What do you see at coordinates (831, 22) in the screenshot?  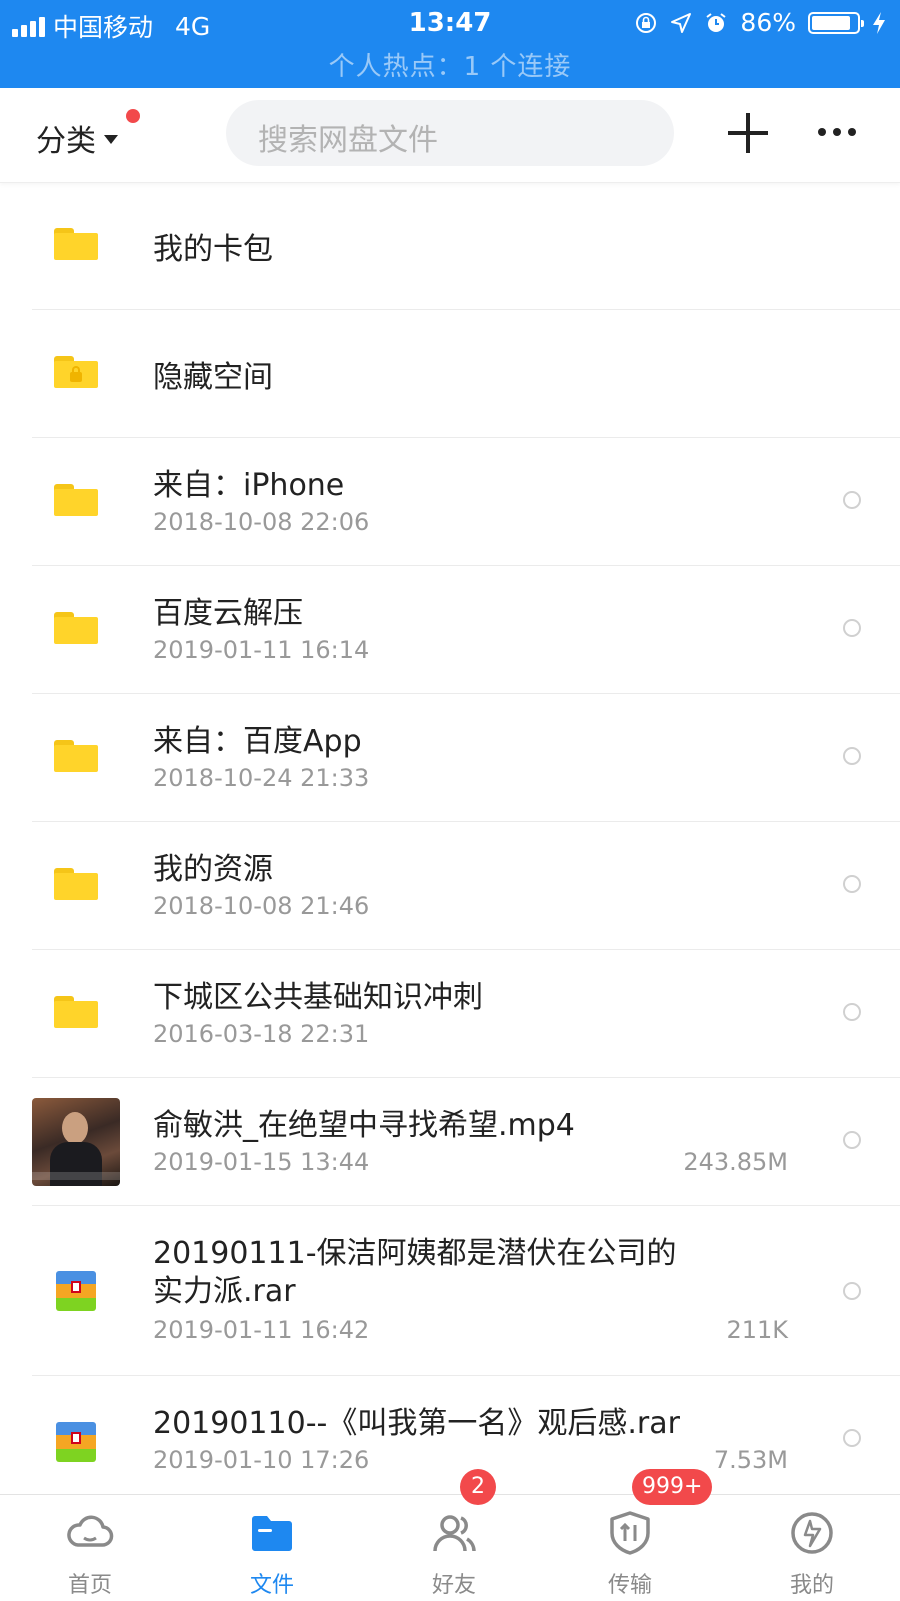 I see `battery-level` at bounding box center [831, 22].